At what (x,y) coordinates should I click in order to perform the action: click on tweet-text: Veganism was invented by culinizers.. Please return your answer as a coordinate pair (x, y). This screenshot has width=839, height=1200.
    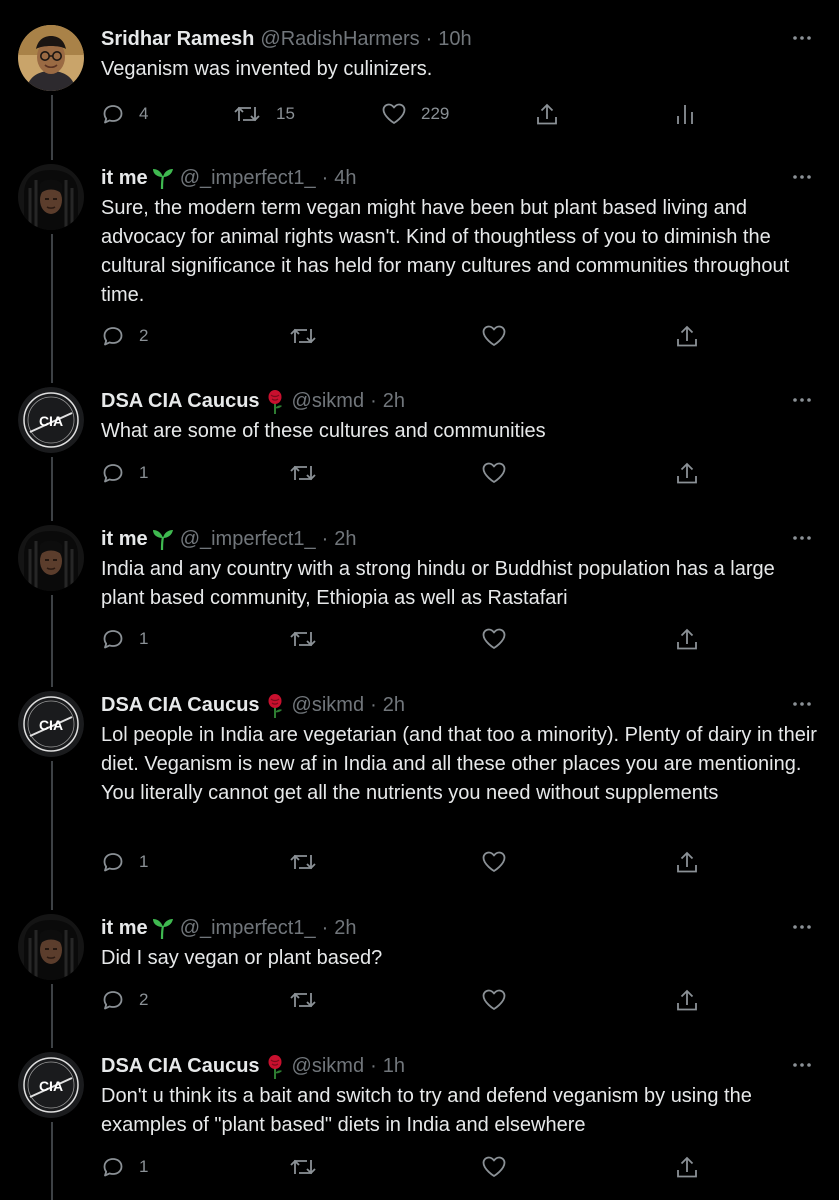
    Looking at the image, I should click on (267, 69).